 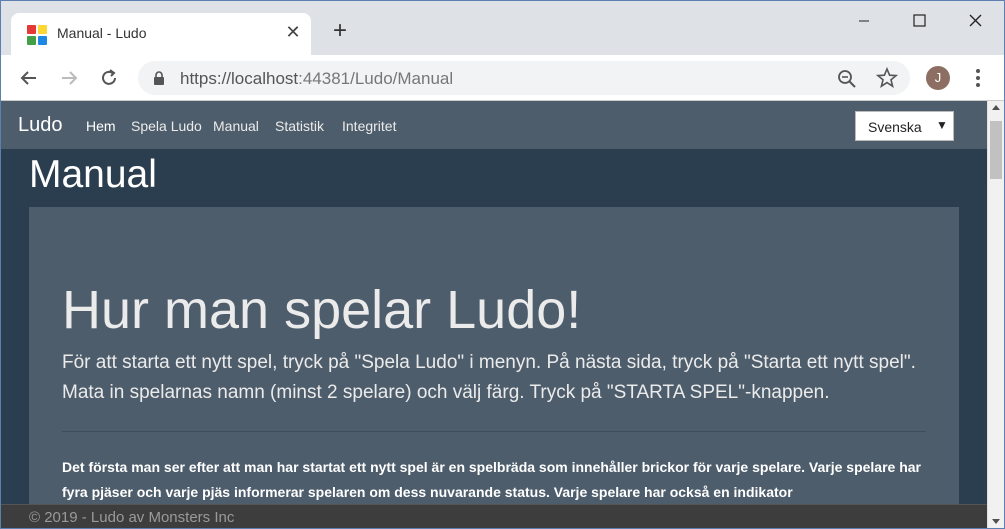 What do you see at coordinates (340, 31) in the screenshot?
I see `new-tab-icon: +` at bounding box center [340, 31].